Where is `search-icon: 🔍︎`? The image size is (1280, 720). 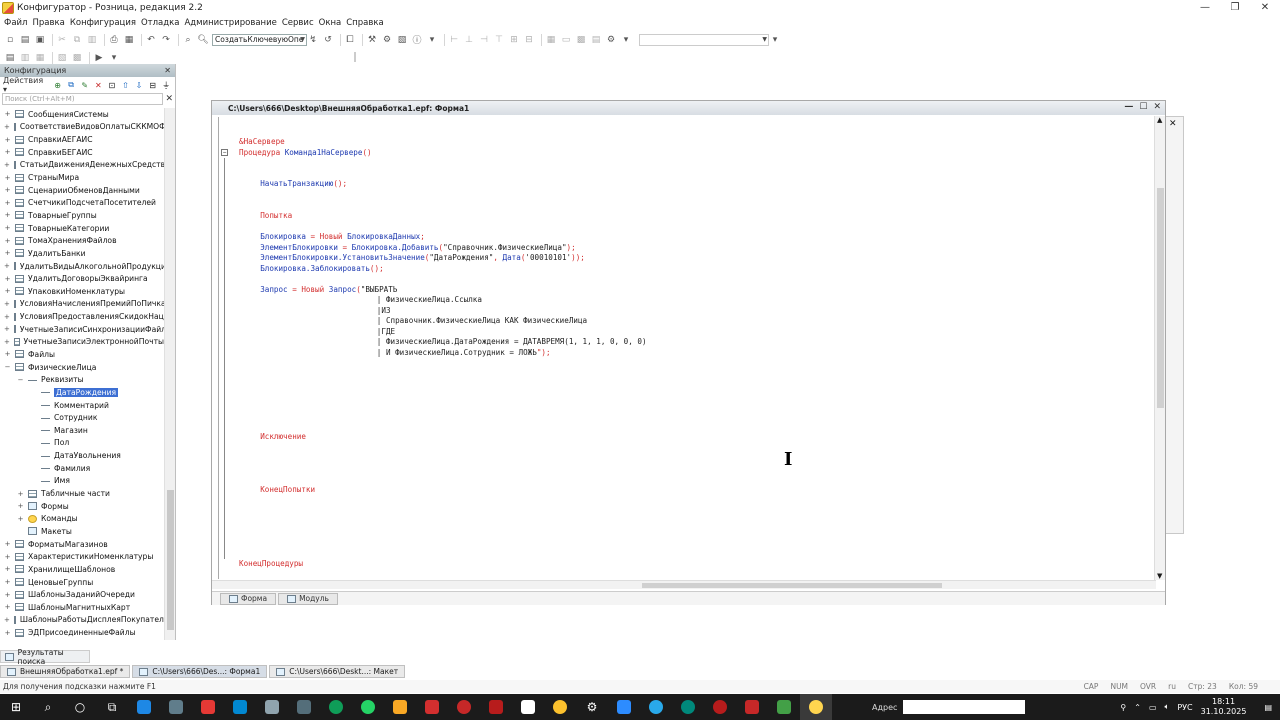
search-icon: 🔍︎ is located at coordinates (203, 40).